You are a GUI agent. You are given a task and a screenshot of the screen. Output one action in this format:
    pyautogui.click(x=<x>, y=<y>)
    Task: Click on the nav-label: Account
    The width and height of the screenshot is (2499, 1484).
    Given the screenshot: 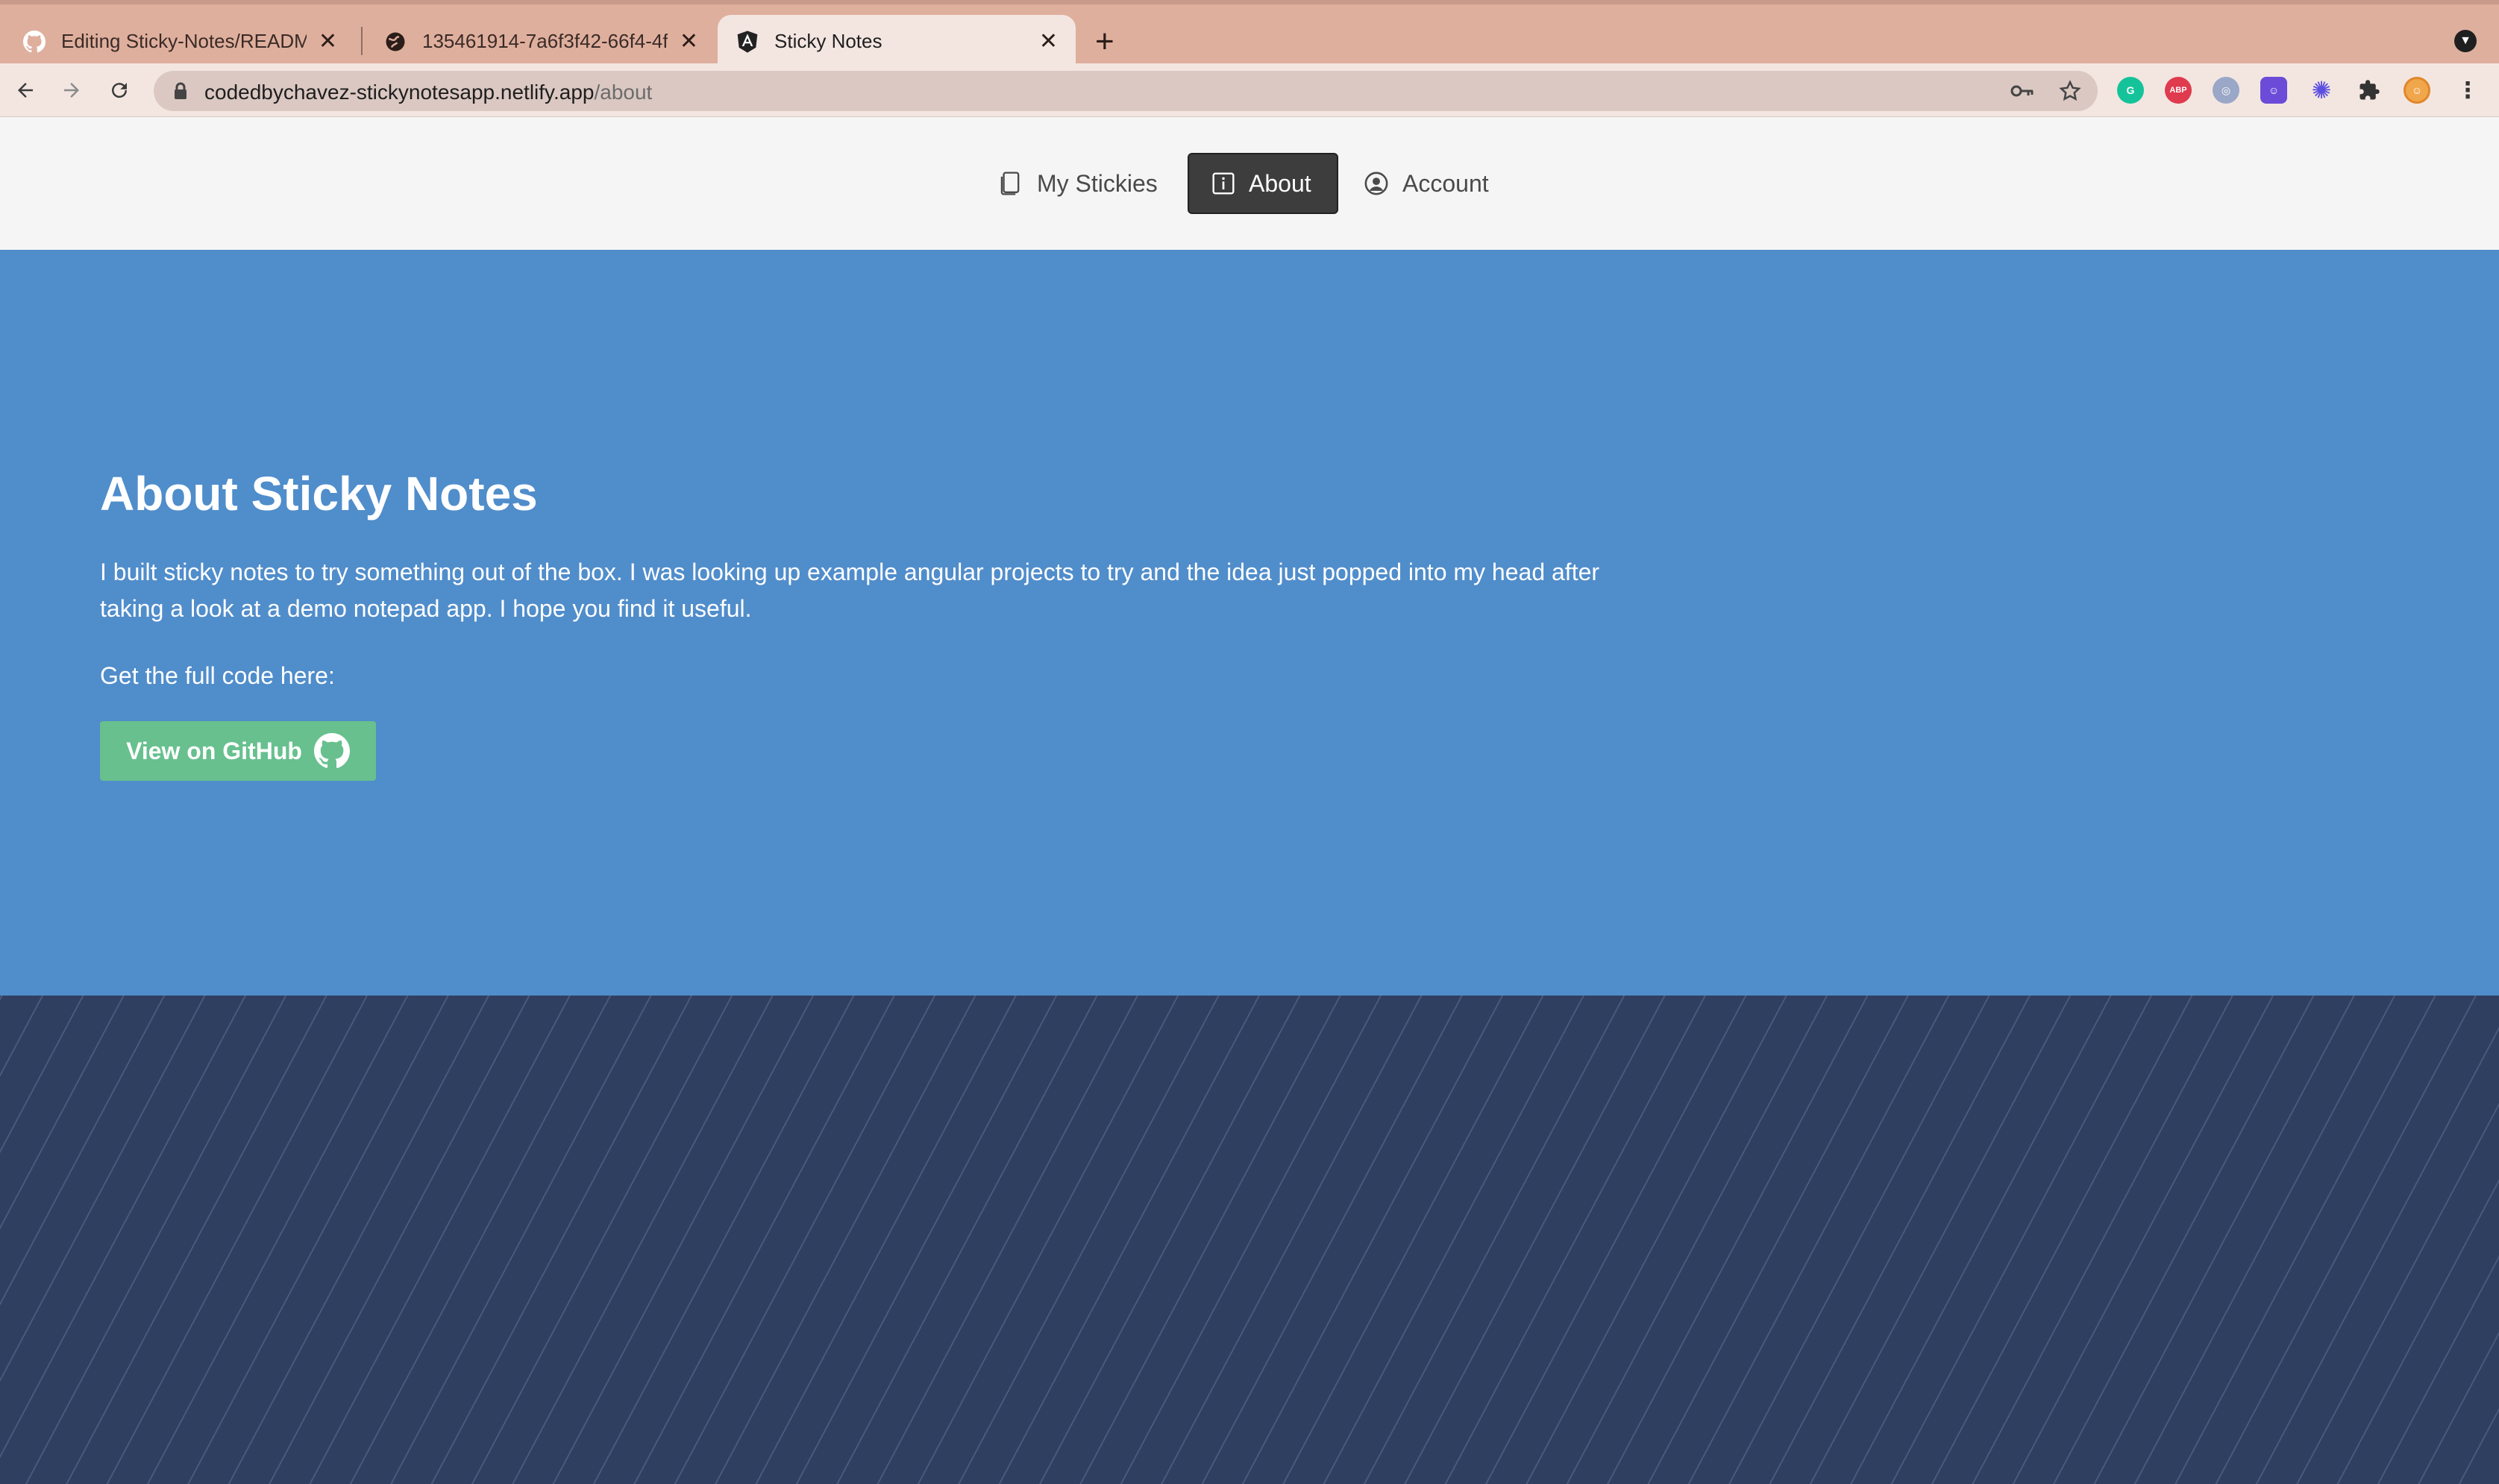 What is the action you would take?
    pyautogui.click(x=1446, y=183)
    